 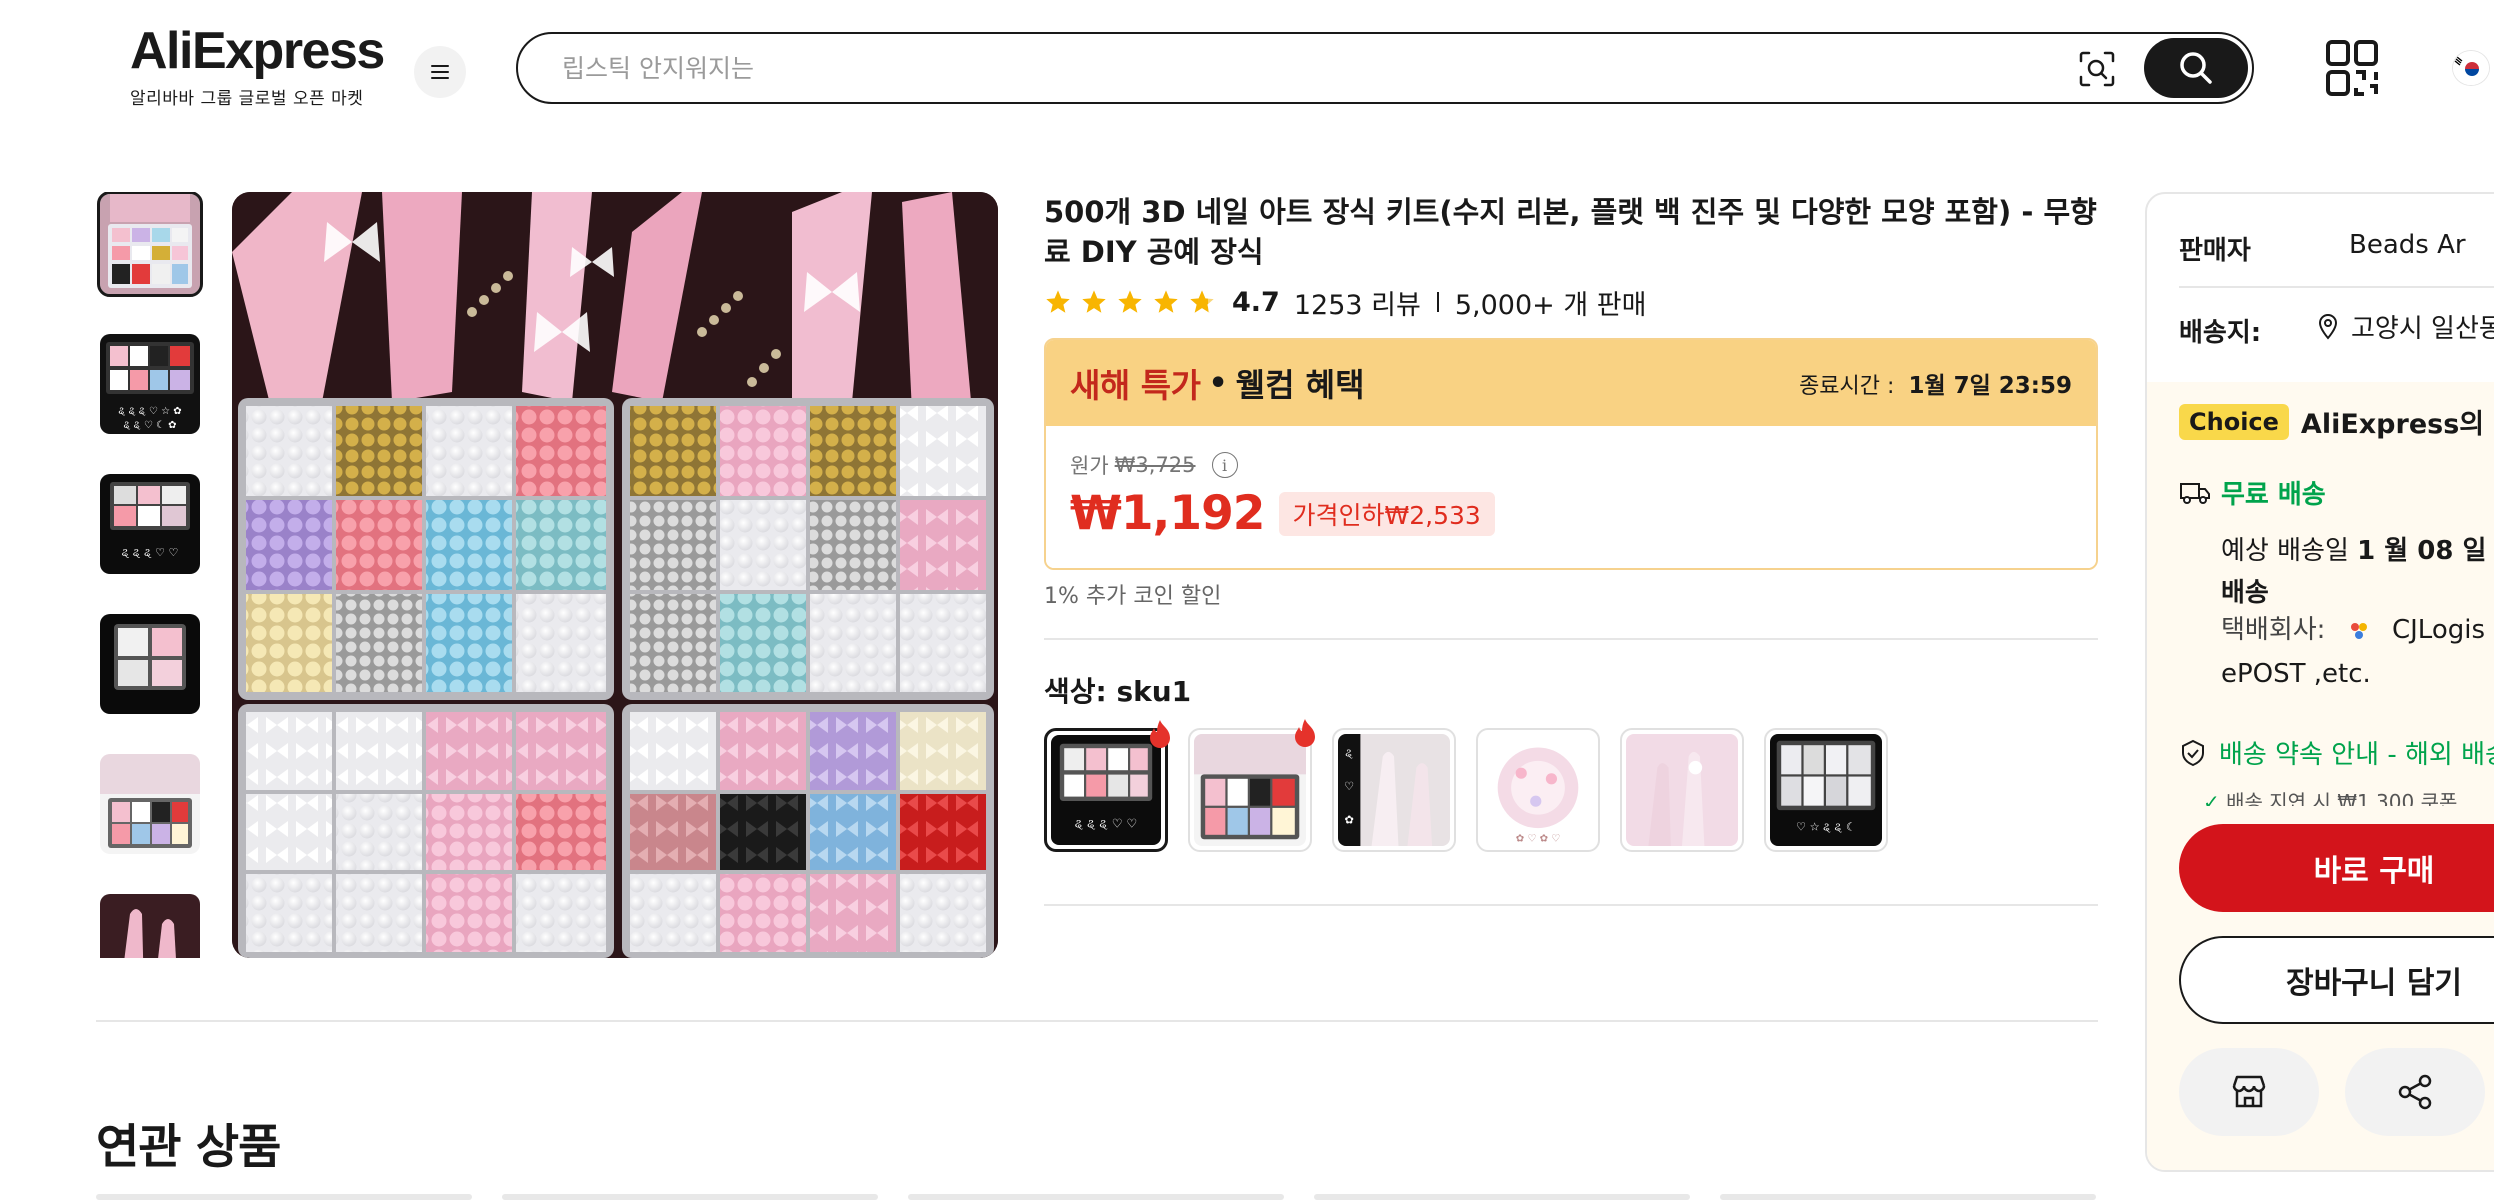 What do you see at coordinates (2422, 551) in the screenshot?
I see `eta-date: 1 월 08 일` at bounding box center [2422, 551].